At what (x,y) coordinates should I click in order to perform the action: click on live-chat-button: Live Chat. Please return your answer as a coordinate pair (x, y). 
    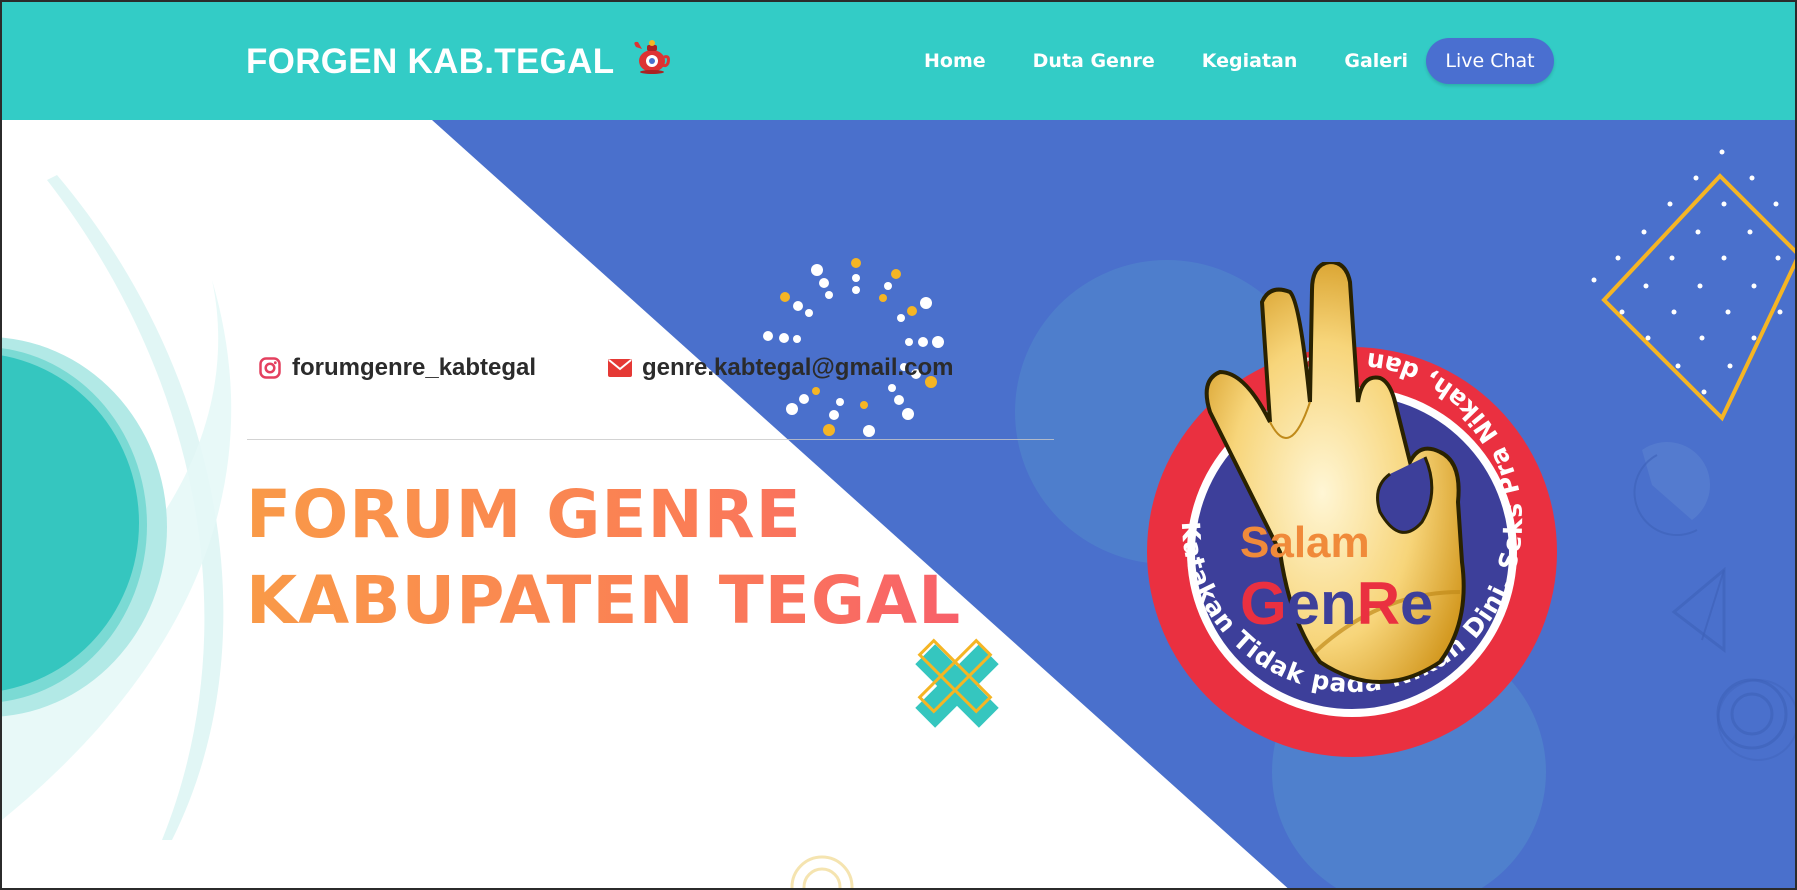
    Looking at the image, I should click on (1490, 61).